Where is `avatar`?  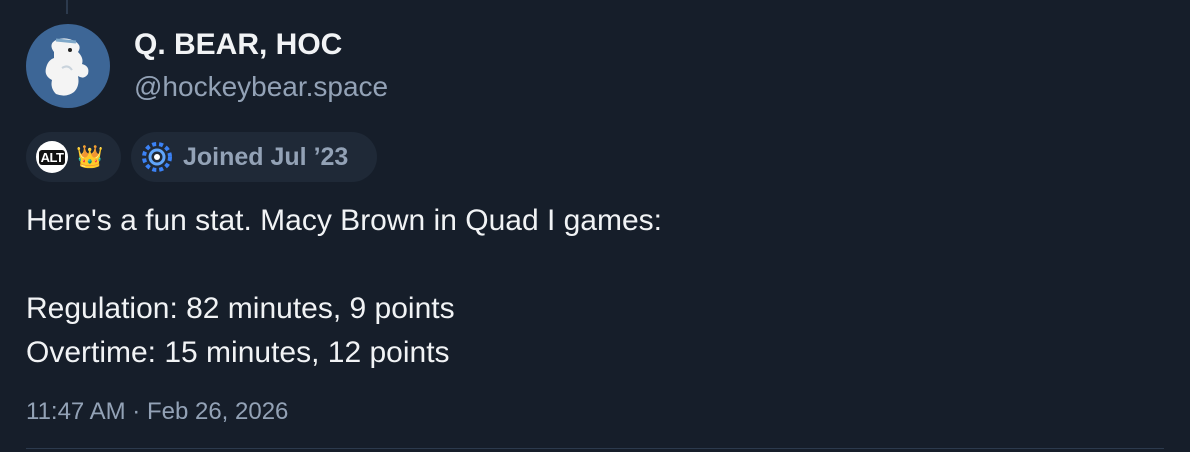 avatar is located at coordinates (68, 66).